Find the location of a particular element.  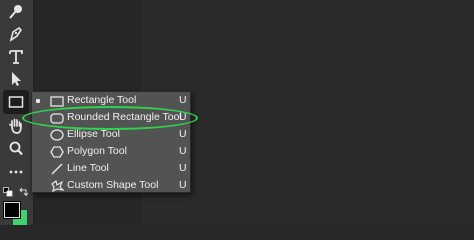

line-icon is located at coordinates (57, 169).